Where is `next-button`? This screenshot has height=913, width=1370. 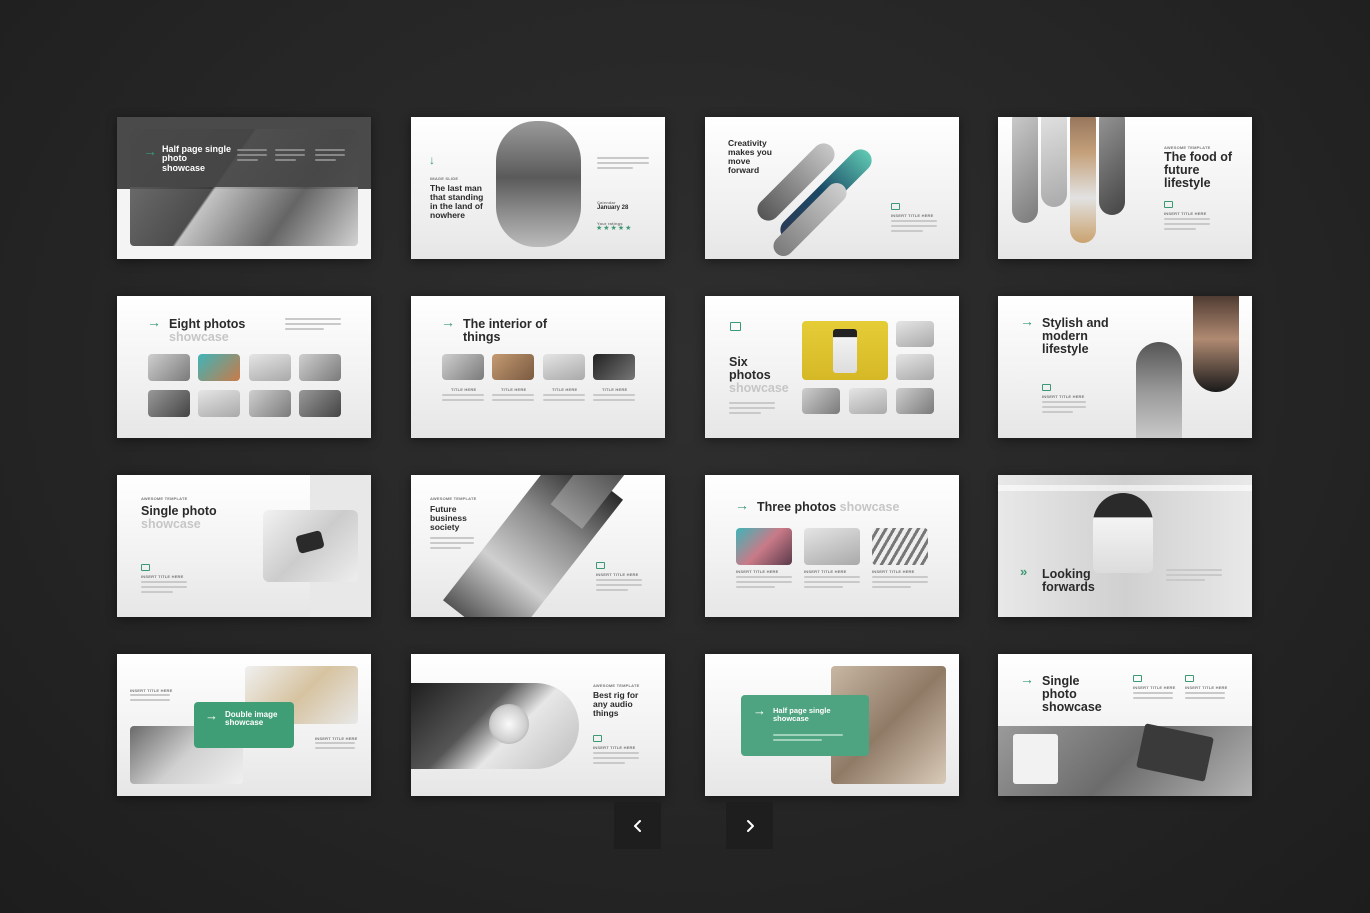 next-button is located at coordinates (749, 825).